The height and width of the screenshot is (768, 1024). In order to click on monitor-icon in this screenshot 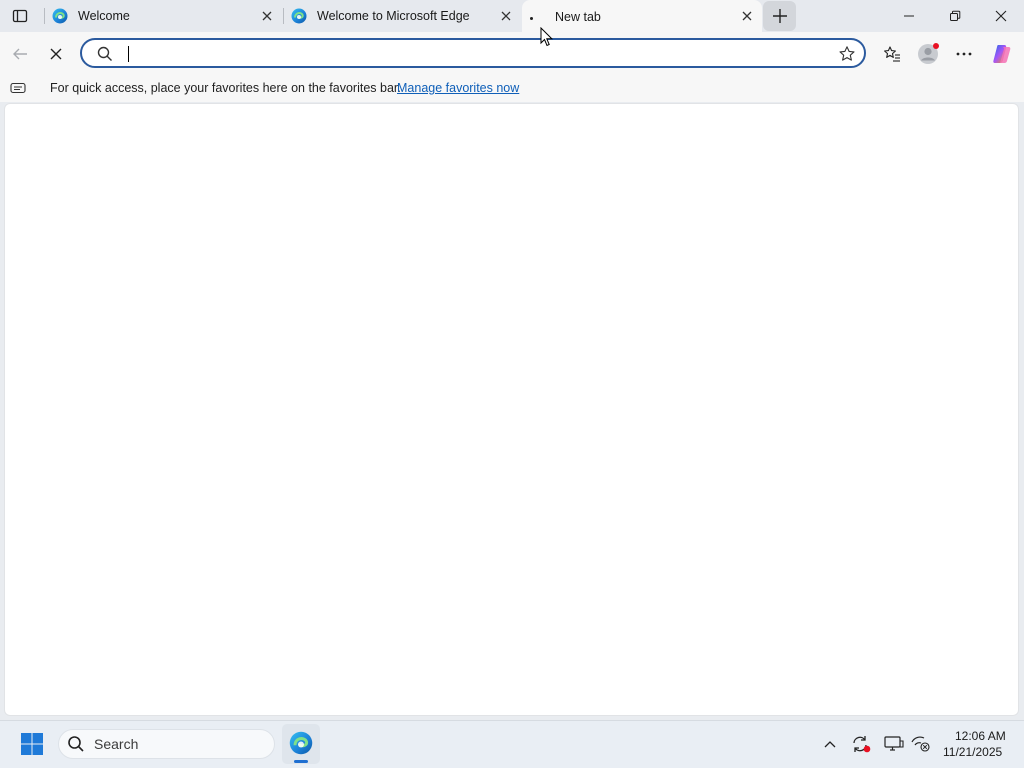, I will do `click(894, 743)`.